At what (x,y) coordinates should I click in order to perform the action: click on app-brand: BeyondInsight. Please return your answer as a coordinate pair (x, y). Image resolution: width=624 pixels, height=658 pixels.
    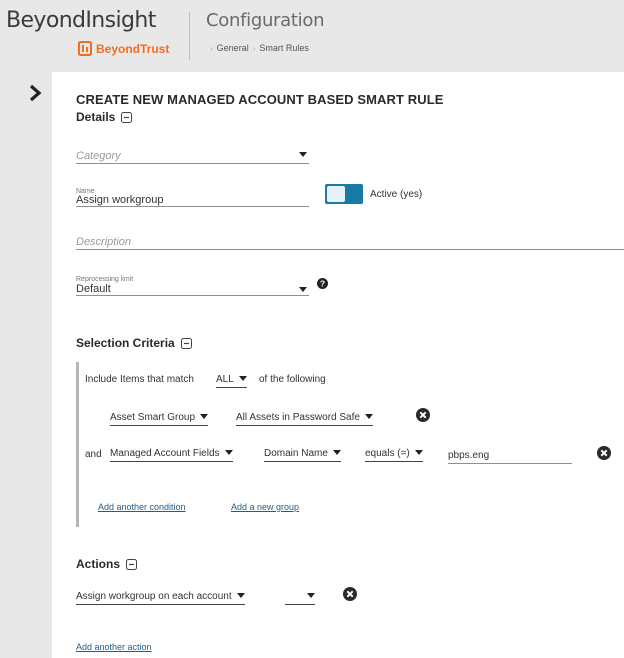
    Looking at the image, I should click on (81, 20).